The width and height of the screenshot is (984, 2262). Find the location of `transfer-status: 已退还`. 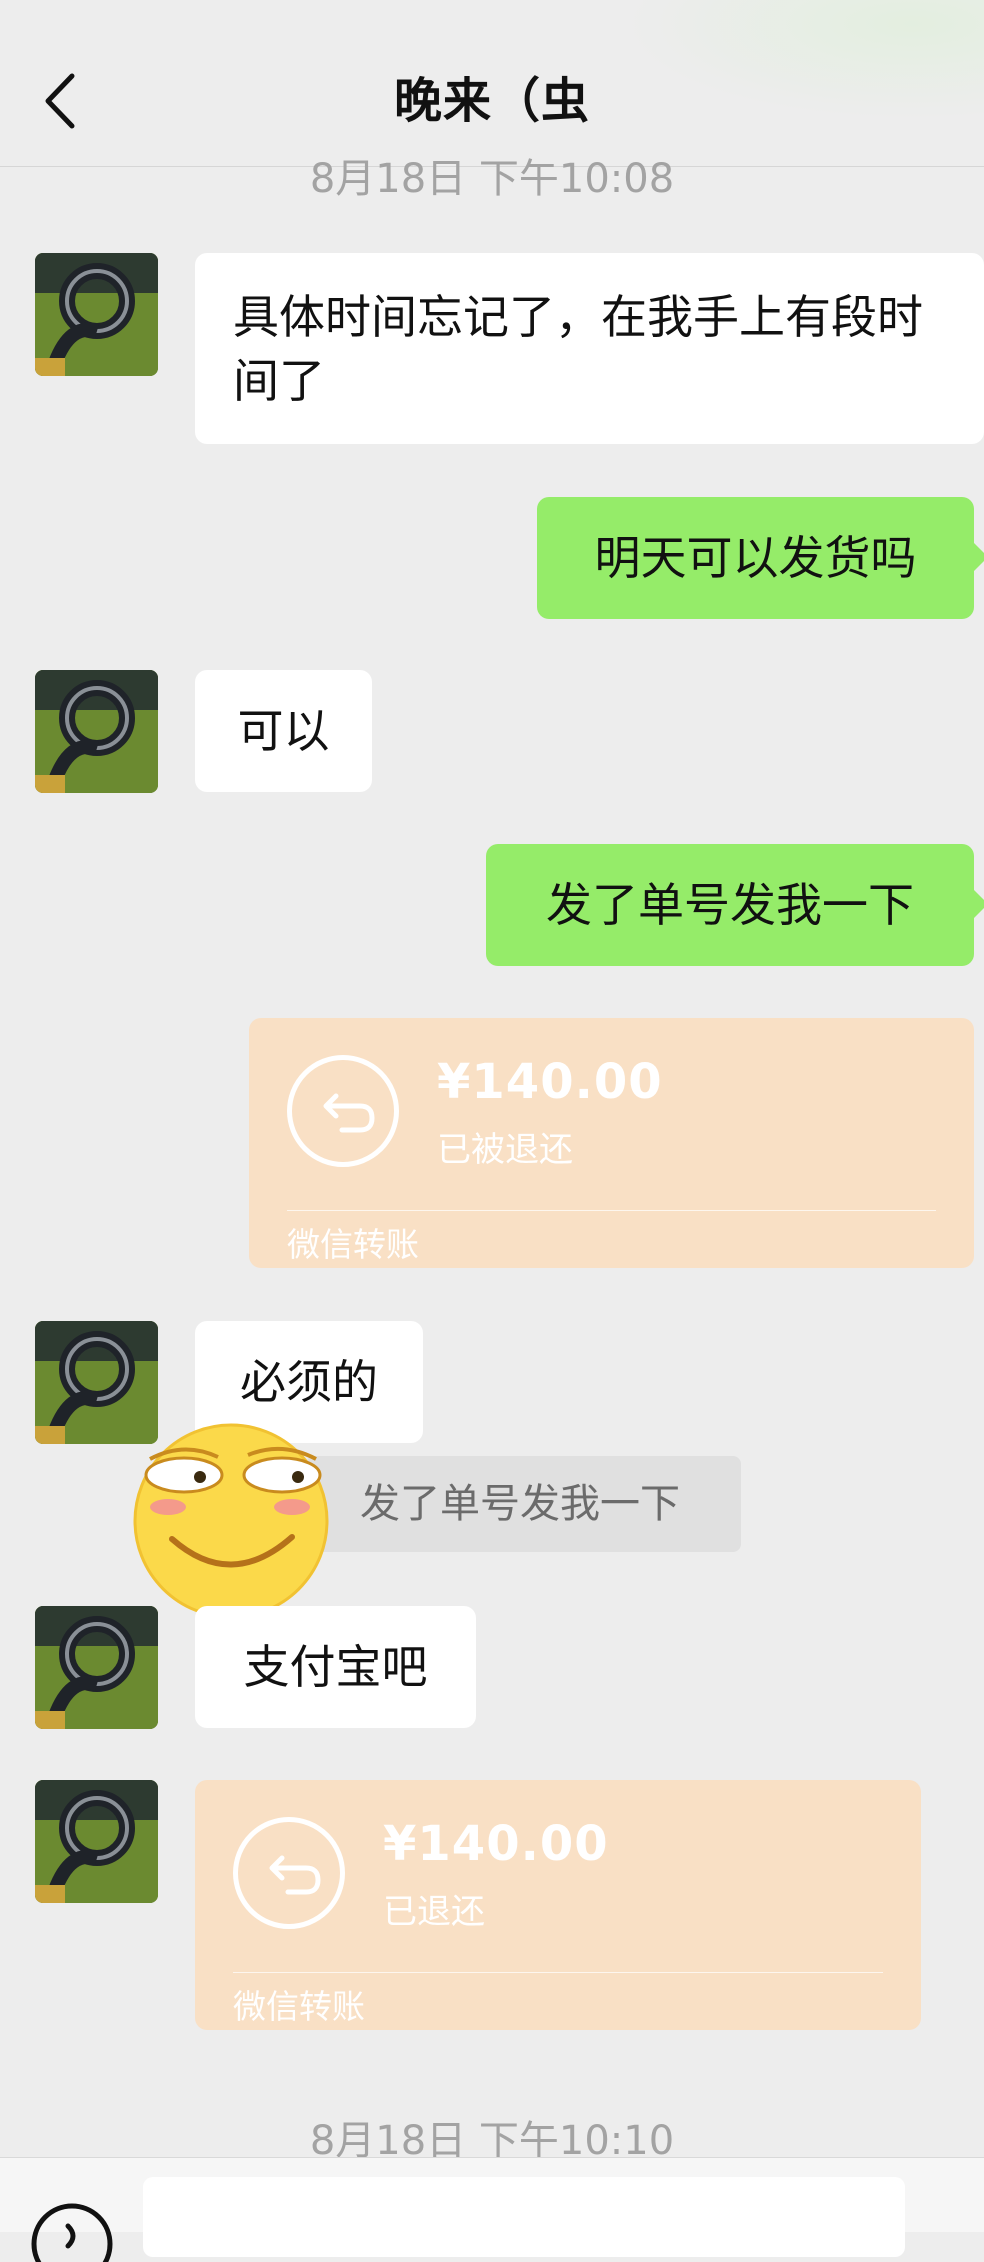

transfer-status: 已退还 is located at coordinates (434, 1912).